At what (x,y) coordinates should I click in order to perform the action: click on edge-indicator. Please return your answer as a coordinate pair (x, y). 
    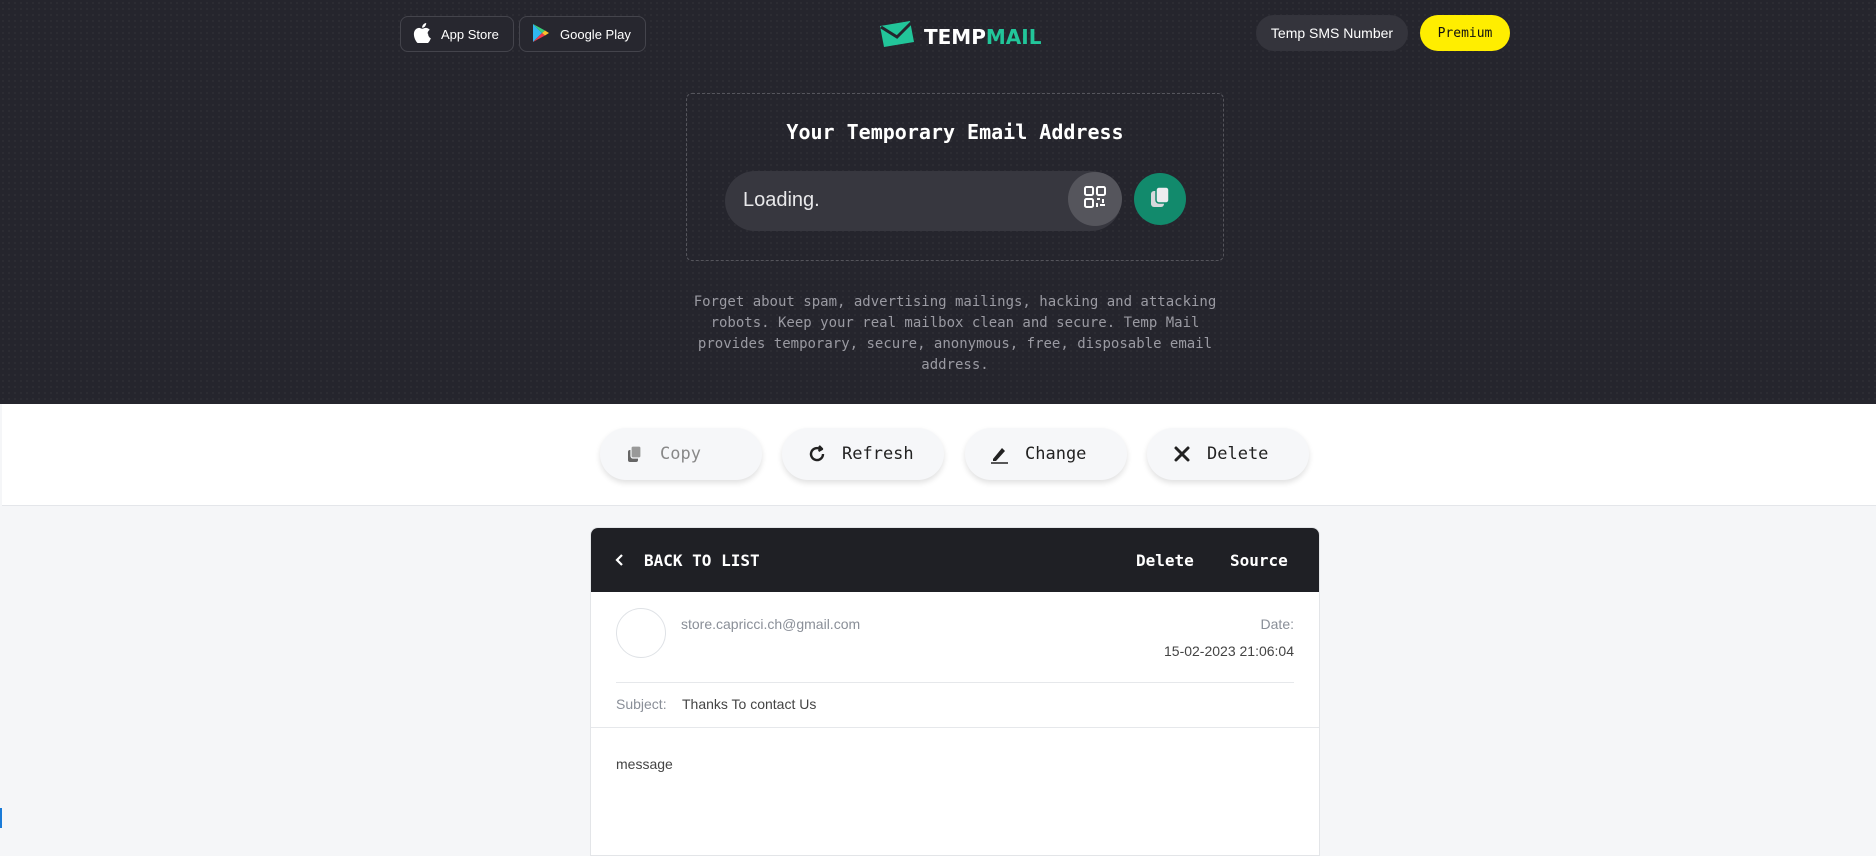
    Looking at the image, I should click on (1, 818).